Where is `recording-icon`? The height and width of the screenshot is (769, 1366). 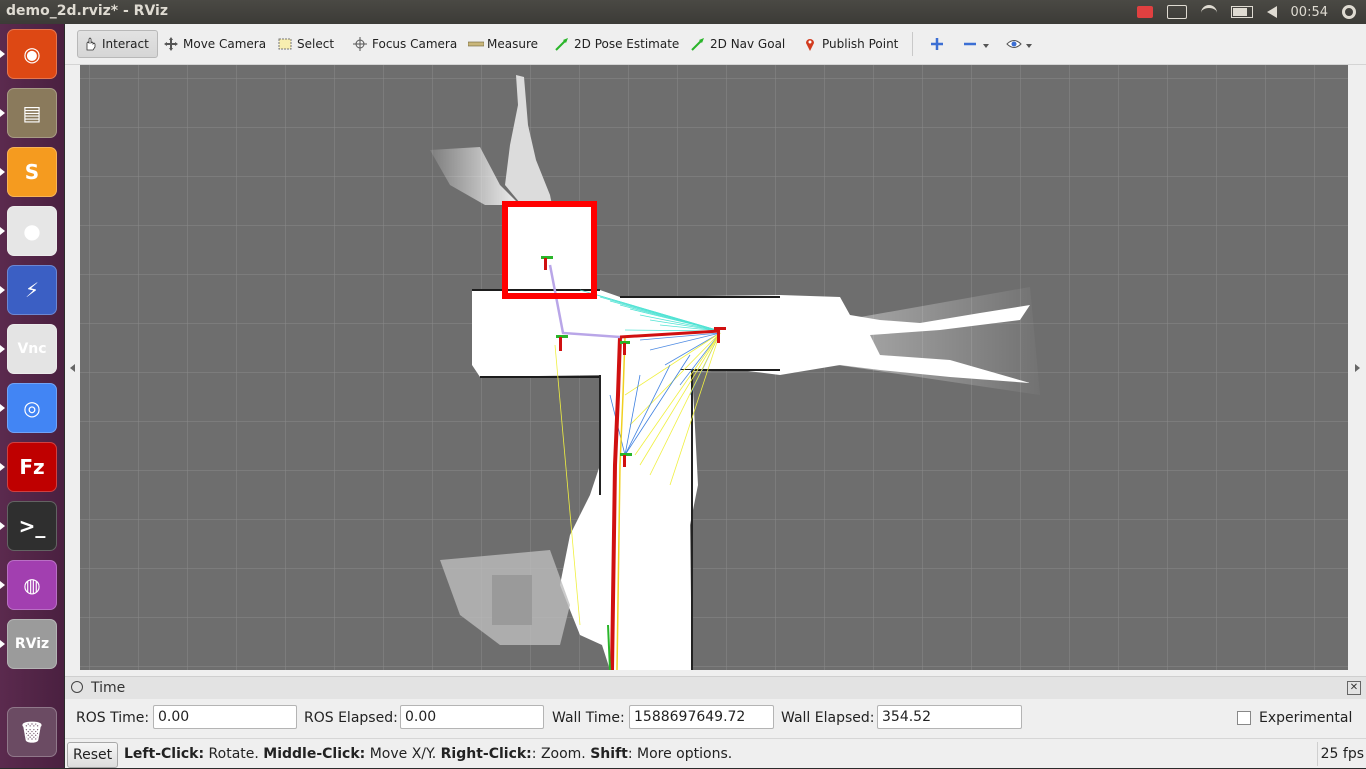 recording-icon is located at coordinates (1144, 12).